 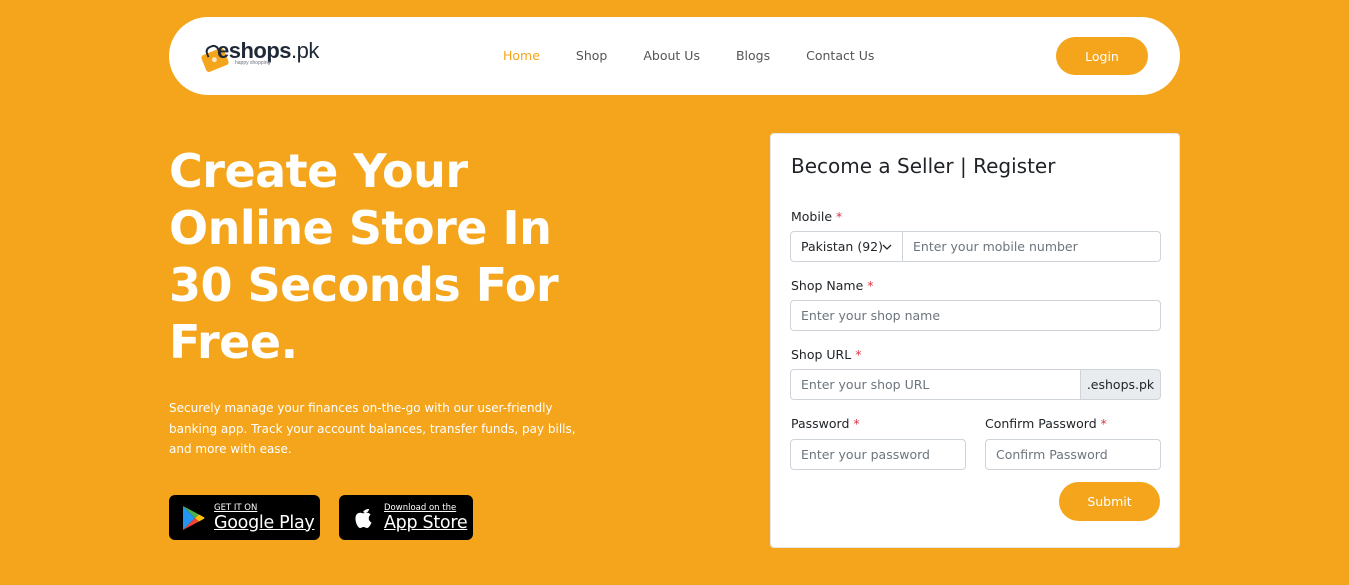 I want to click on hero-title-line: 30 Seconds For, so click(x=364, y=285).